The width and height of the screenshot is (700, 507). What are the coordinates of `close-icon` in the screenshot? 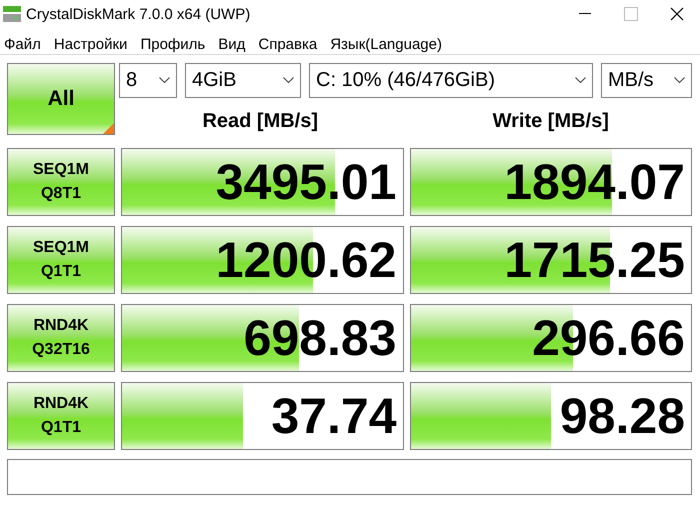 It's located at (677, 14).